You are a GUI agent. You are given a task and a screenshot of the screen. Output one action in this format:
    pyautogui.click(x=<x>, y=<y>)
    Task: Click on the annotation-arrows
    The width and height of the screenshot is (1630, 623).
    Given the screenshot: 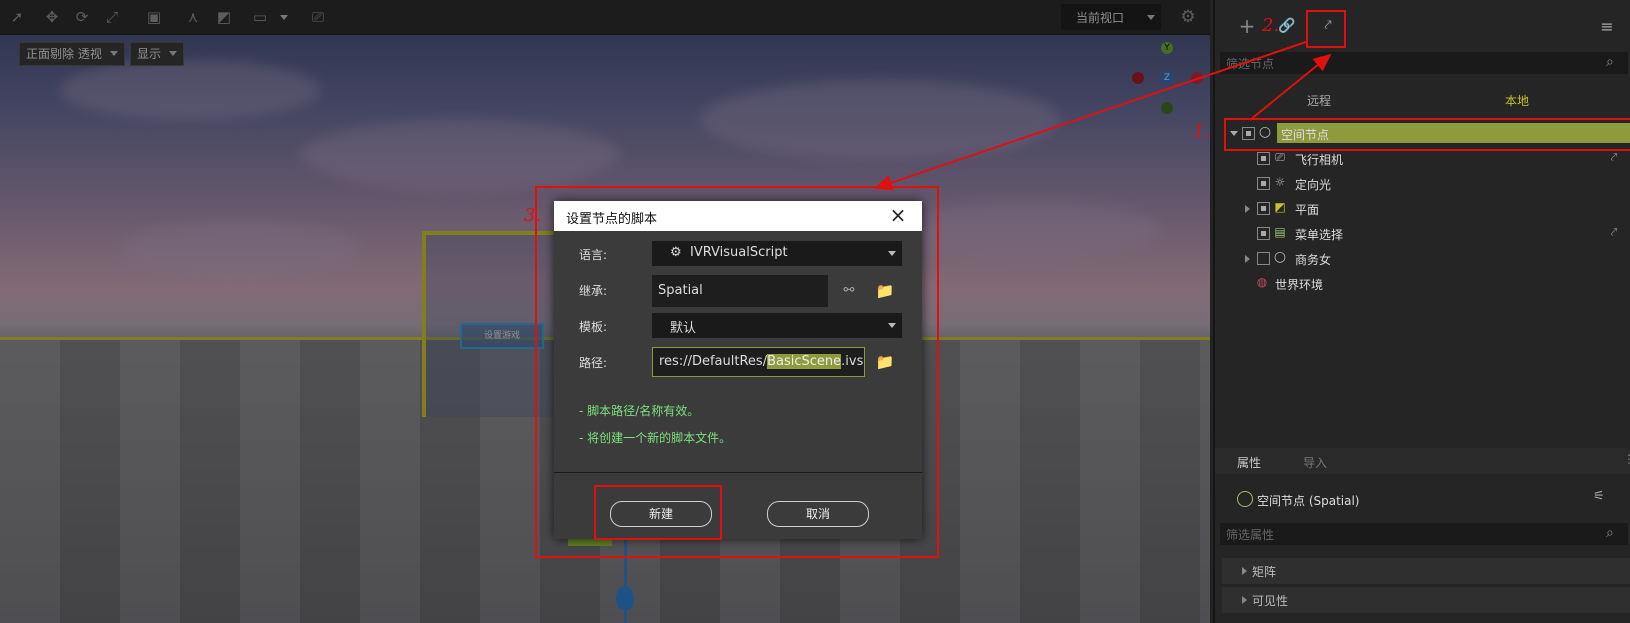 What is the action you would take?
    pyautogui.click(x=1103, y=116)
    